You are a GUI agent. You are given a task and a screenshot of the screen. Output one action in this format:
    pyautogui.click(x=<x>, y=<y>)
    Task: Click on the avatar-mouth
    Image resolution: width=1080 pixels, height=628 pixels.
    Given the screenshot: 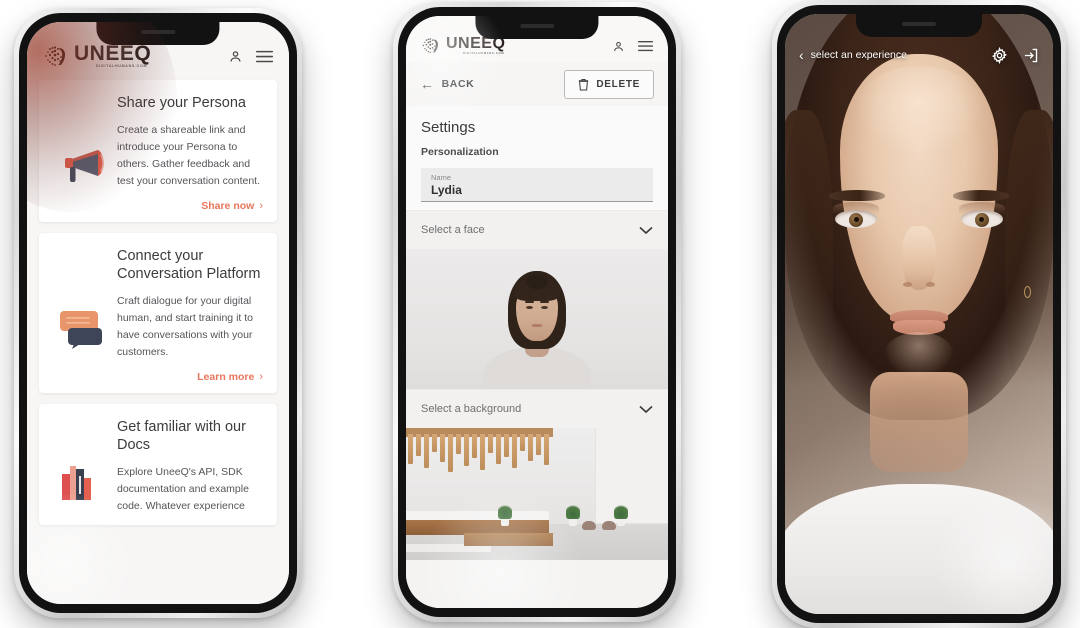 What is the action you would take?
    pyautogui.click(x=537, y=325)
    